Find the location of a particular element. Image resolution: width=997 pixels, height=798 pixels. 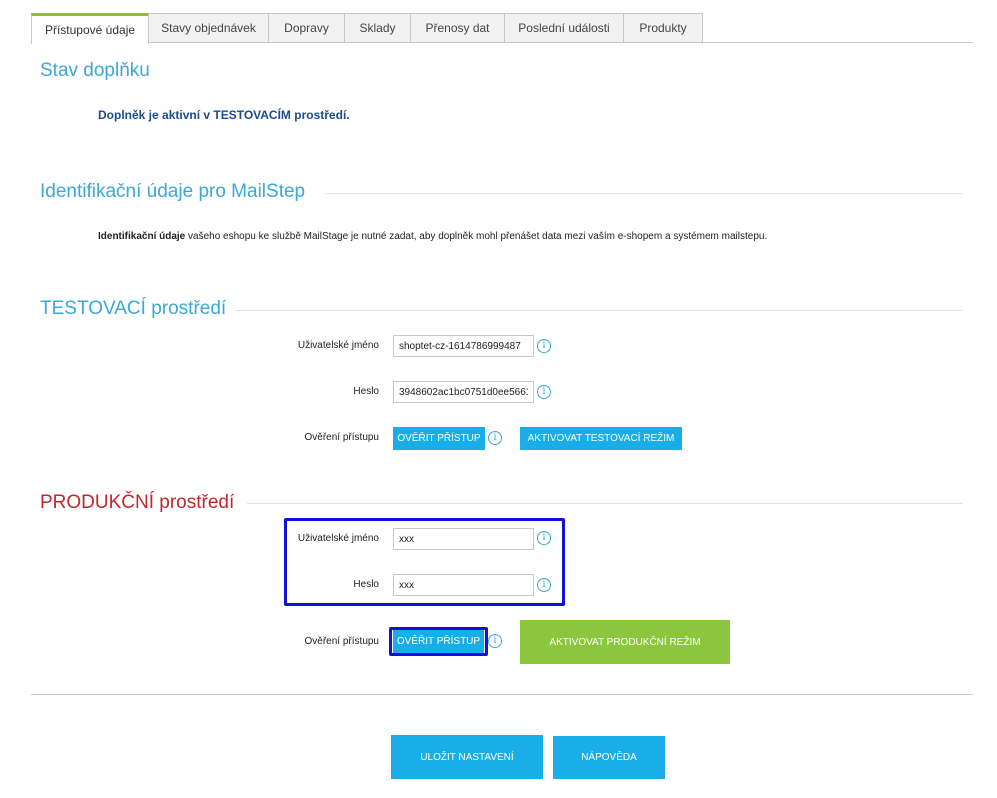

prod-username-label: Uživatelské jméno is located at coordinates (338, 538).